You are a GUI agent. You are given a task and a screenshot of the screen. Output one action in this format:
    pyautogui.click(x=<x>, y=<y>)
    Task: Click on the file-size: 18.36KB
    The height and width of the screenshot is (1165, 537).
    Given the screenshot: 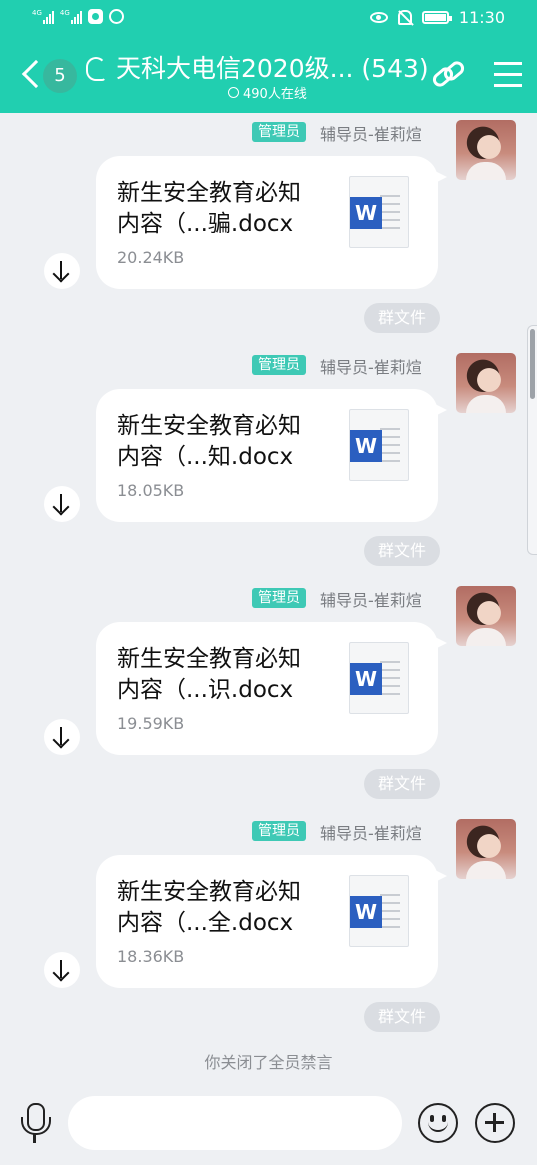 What is the action you would take?
    pyautogui.click(x=151, y=956)
    